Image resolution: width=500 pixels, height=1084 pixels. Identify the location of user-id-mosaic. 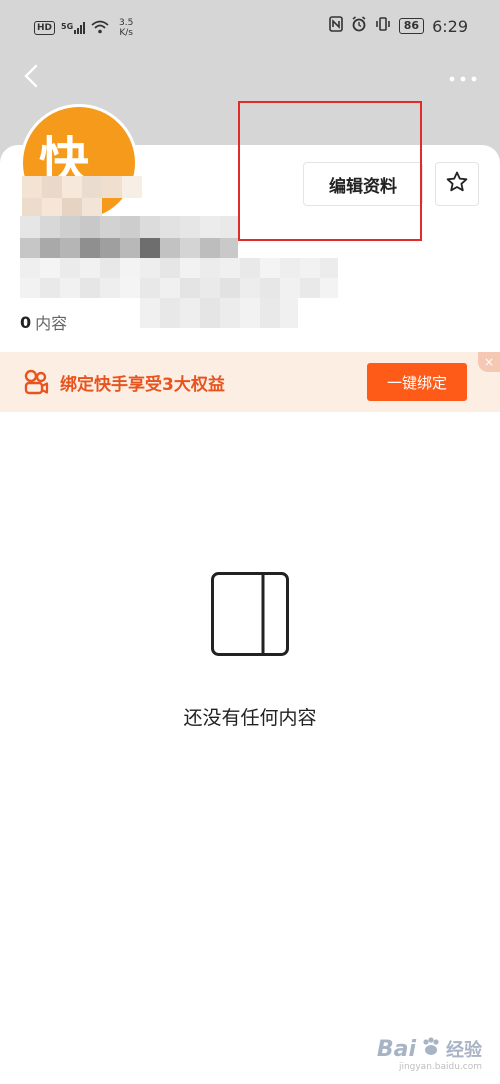
(130, 240).